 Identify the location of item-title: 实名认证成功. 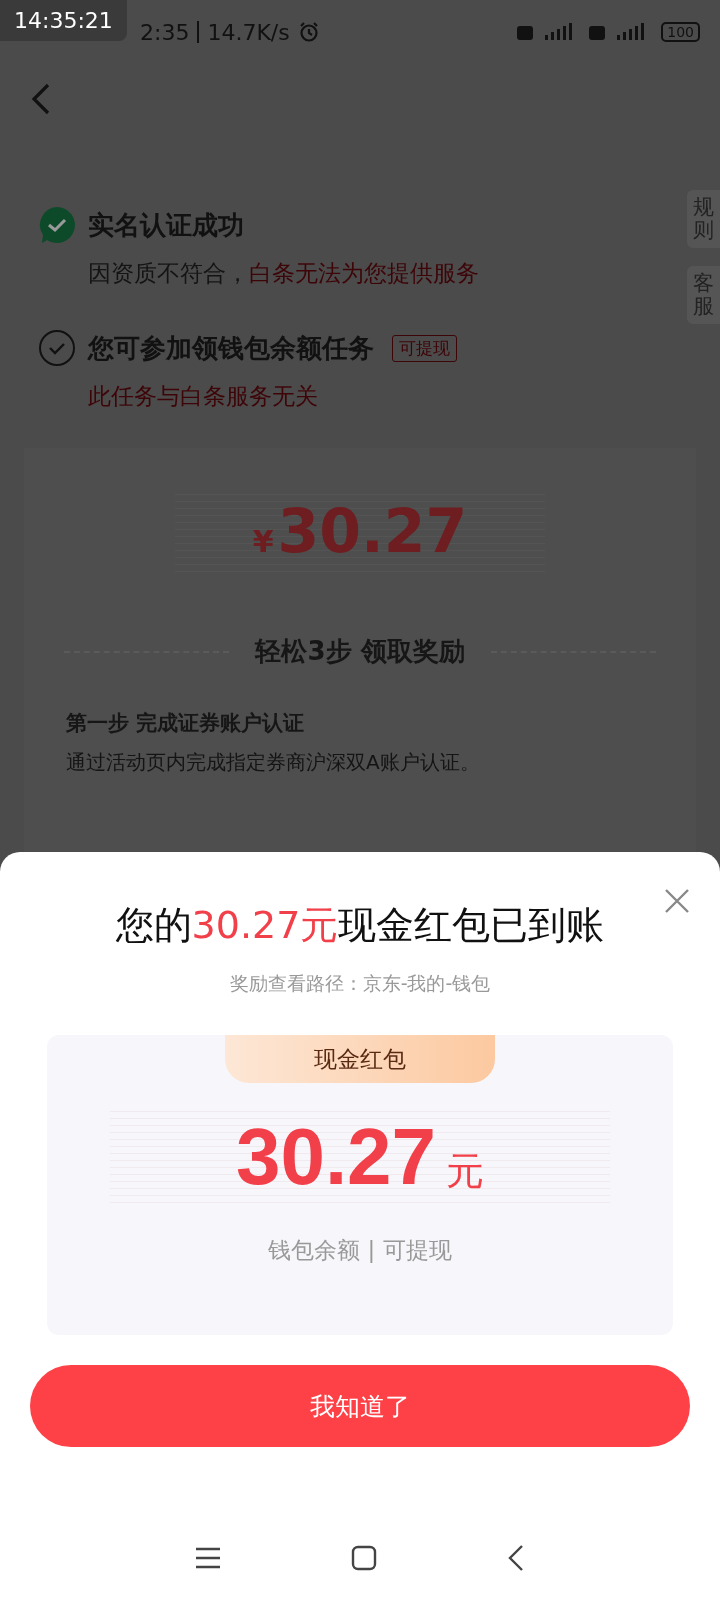
(166, 225).